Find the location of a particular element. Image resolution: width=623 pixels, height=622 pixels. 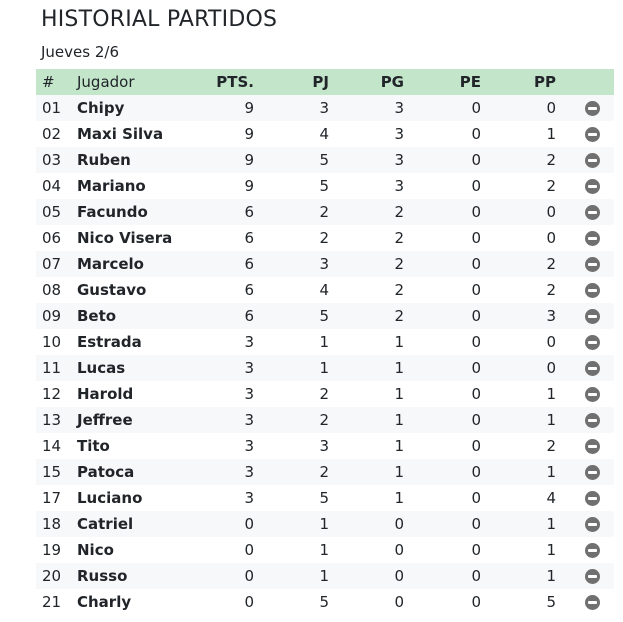

row-index: 04 is located at coordinates (52, 186).